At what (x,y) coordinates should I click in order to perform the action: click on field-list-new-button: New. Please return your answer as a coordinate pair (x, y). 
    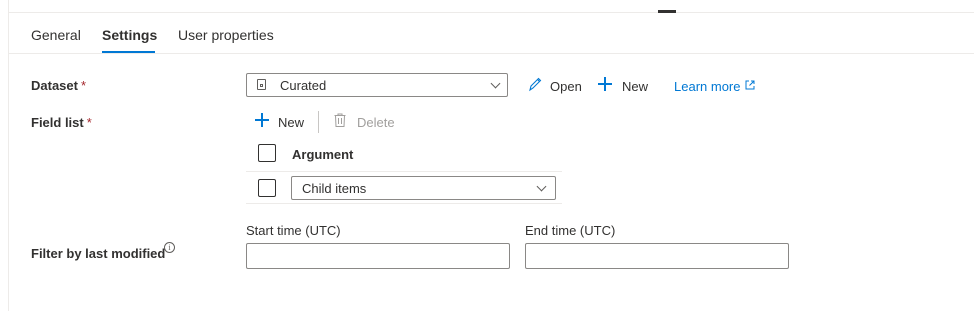
    Looking at the image, I should click on (291, 122).